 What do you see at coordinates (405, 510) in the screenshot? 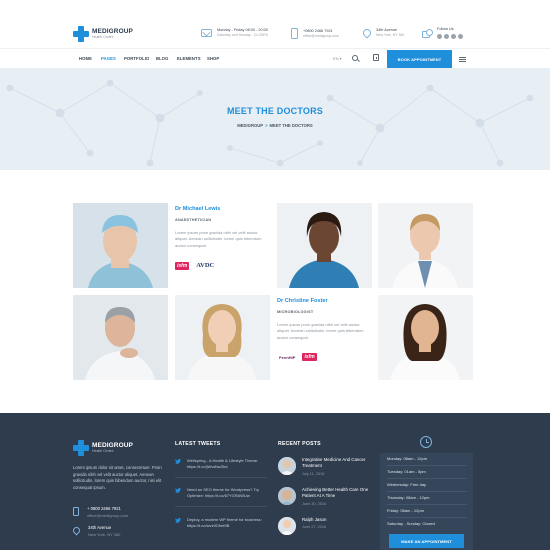
I see `hours-row: Friday: 08am - 12pm` at bounding box center [405, 510].